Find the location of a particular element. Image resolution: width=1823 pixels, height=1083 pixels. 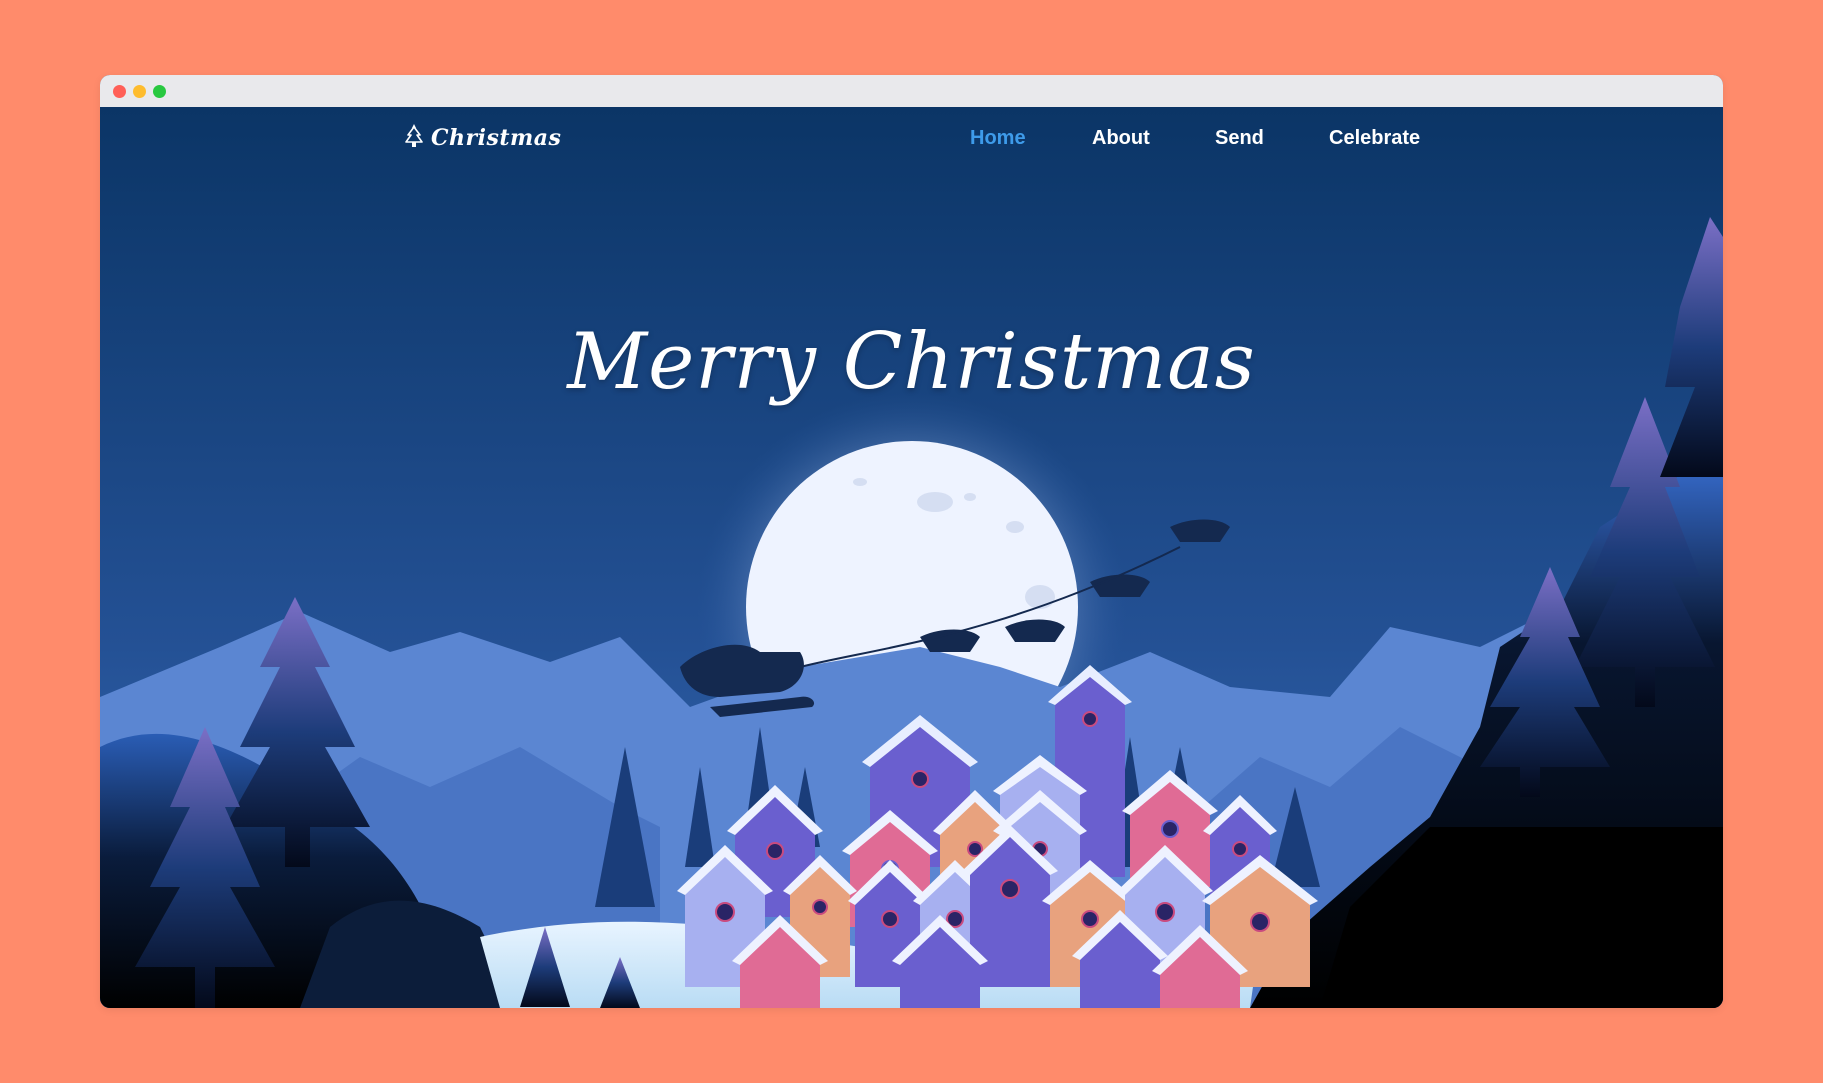

nav-link-send: Send is located at coordinates (1239, 138).